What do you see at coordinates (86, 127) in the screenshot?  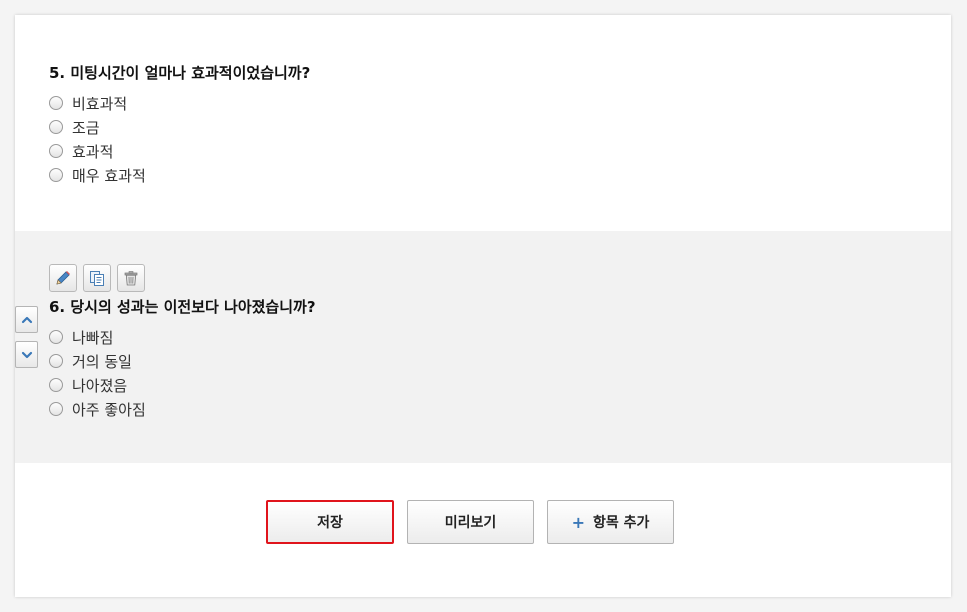 I see `option-label: 조금` at bounding box center [86, 127].